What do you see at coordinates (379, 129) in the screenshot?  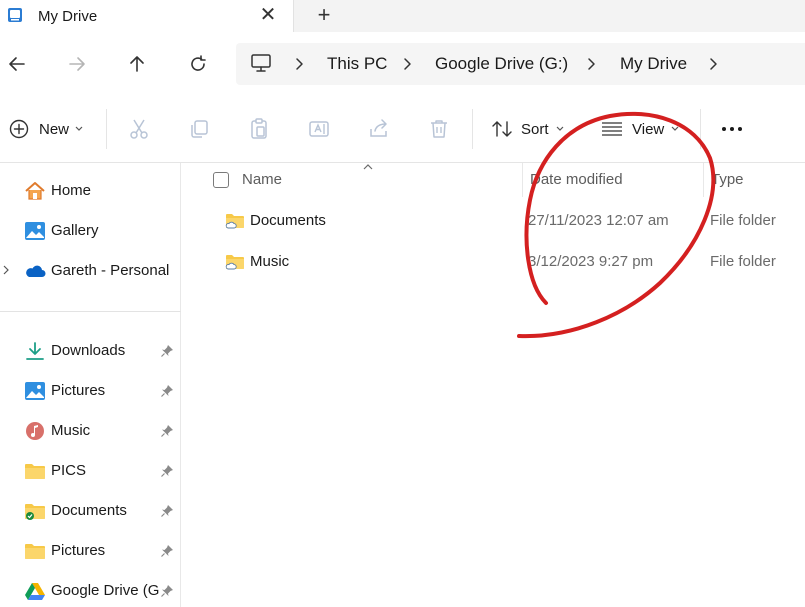 I see `share-icon` at bounding box center [379, 129].